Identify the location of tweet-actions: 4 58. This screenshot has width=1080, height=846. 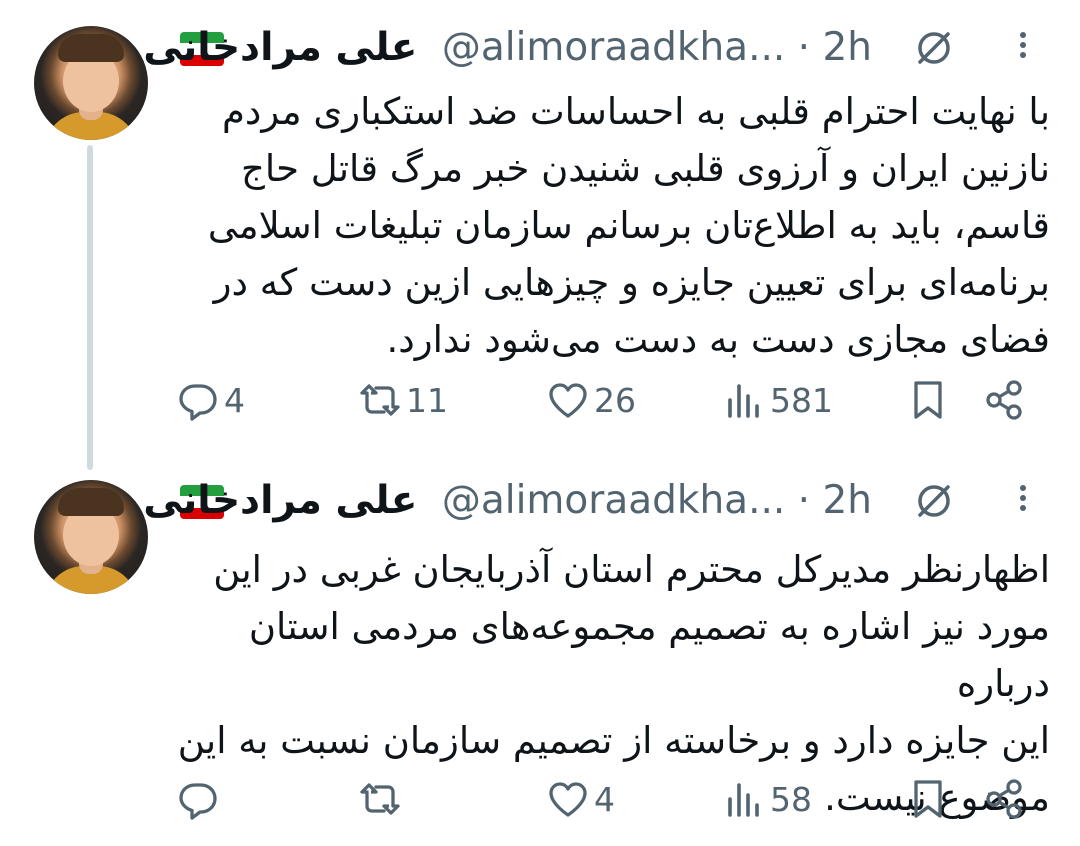
(605, 799).